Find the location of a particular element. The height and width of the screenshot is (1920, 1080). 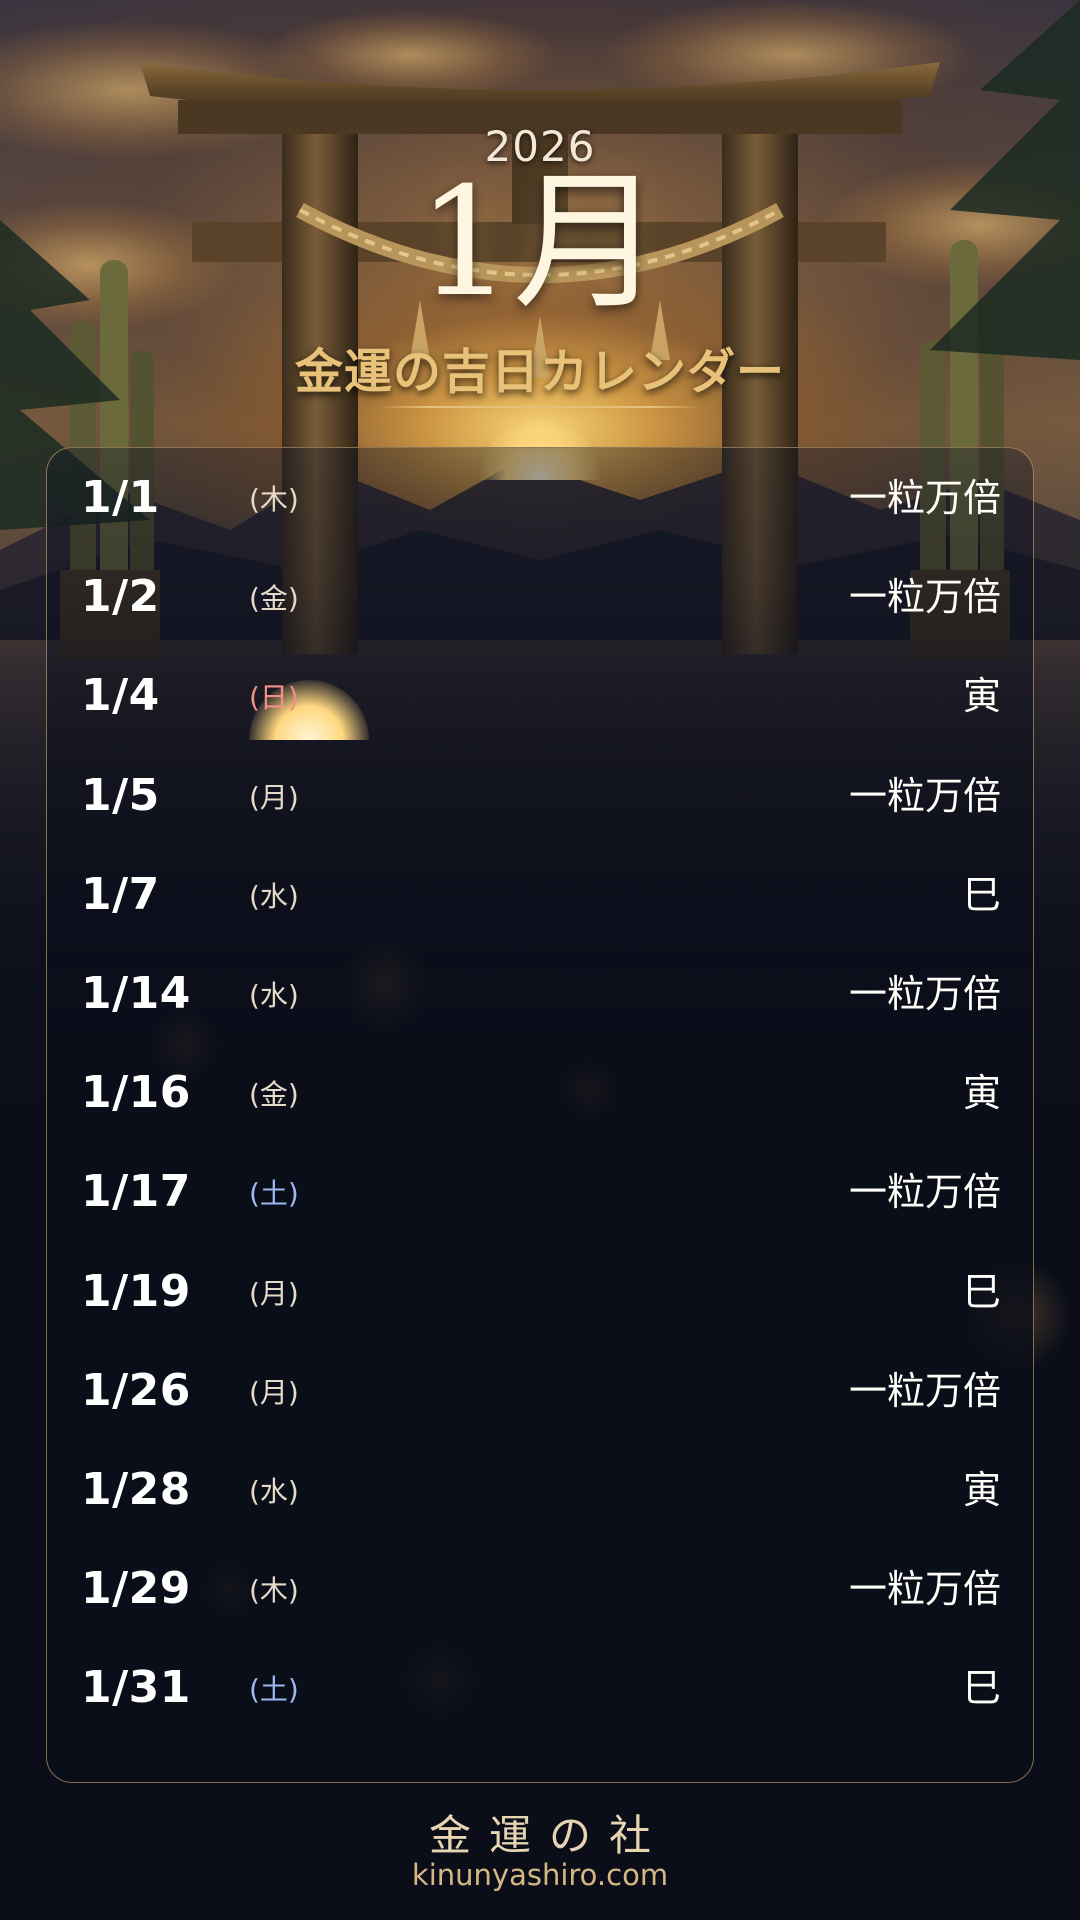

title-divider is located at coordinates (540, 407).